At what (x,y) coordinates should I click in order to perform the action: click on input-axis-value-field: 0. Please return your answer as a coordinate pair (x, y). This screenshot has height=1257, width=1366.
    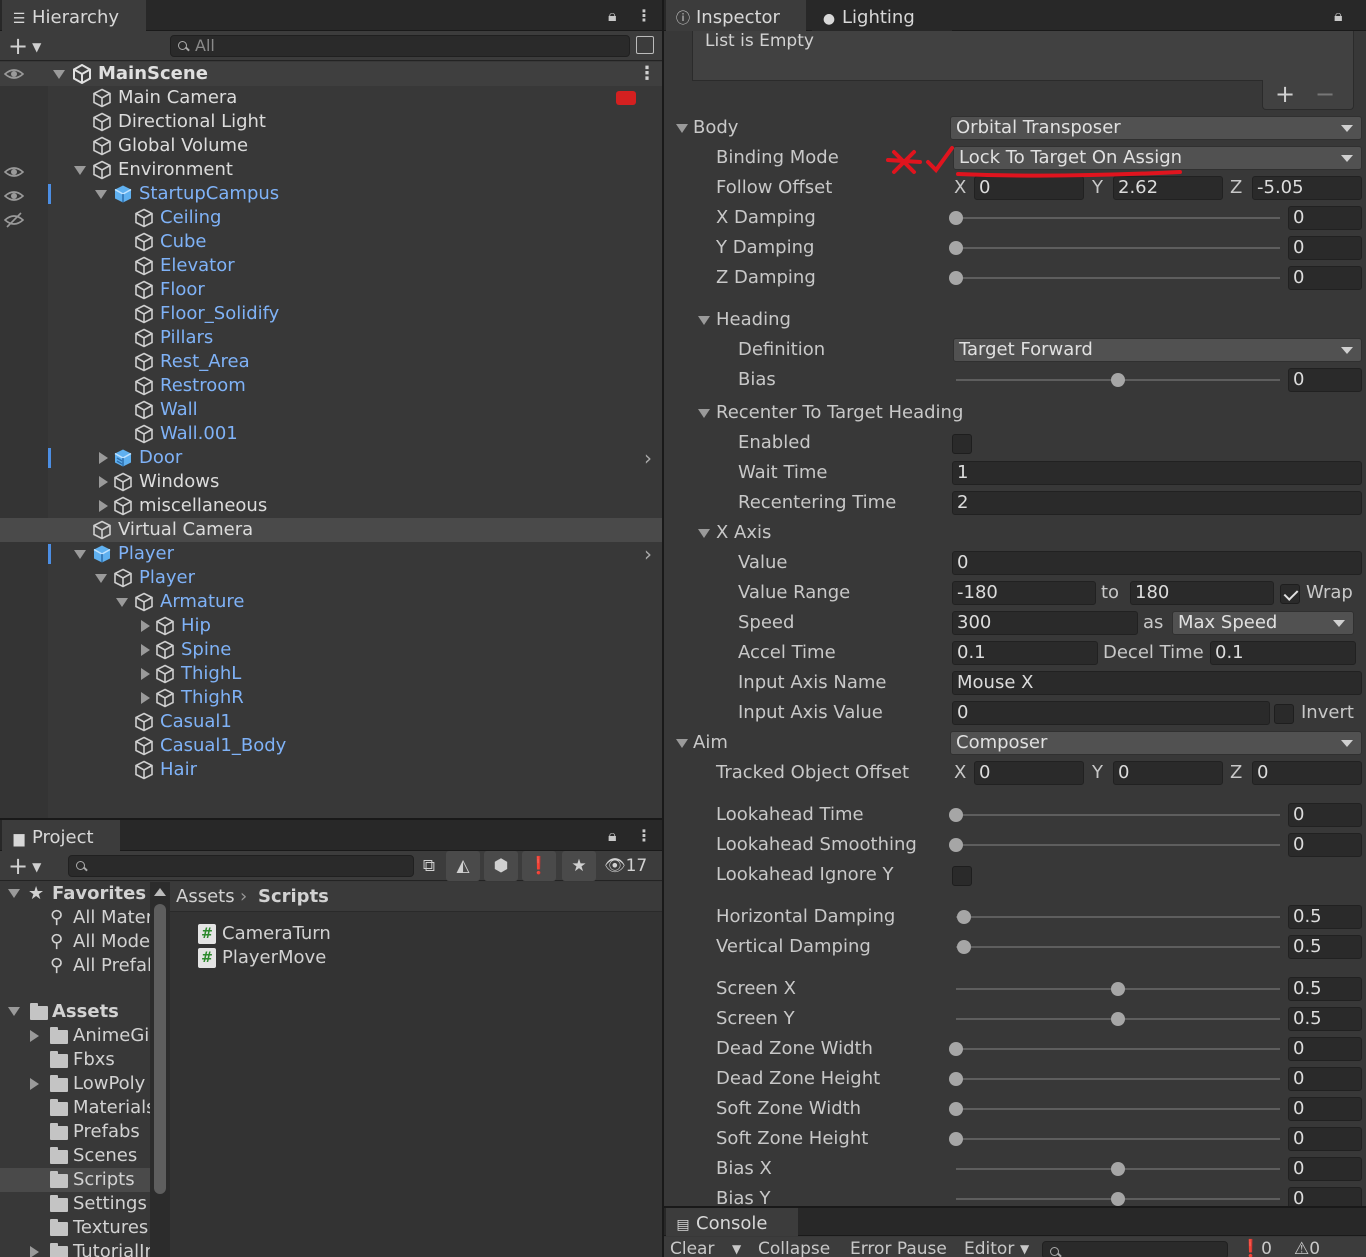
    Looking at the image, I should click on (1111, 713).